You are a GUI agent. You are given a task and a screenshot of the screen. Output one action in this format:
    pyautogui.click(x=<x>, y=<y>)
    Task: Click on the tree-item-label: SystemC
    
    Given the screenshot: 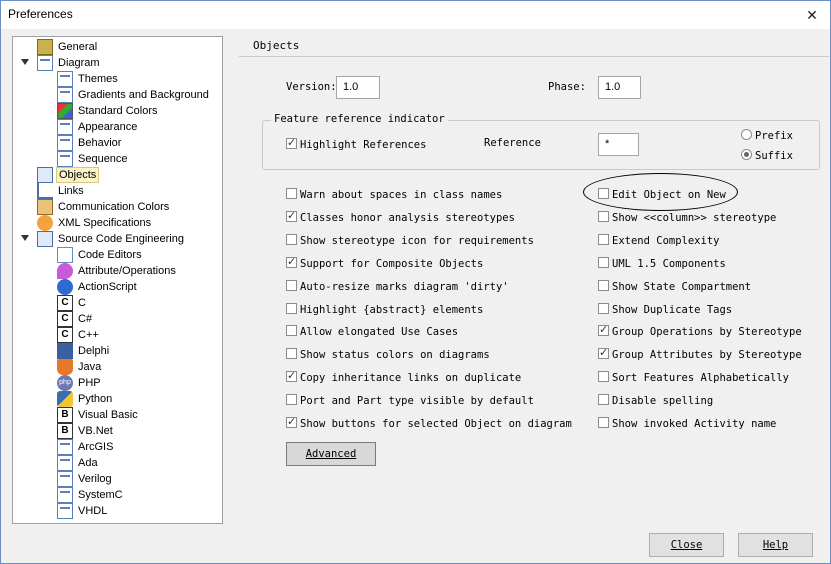 What is the action you would take?
    pyautogui.click(x=100, y=495)
    